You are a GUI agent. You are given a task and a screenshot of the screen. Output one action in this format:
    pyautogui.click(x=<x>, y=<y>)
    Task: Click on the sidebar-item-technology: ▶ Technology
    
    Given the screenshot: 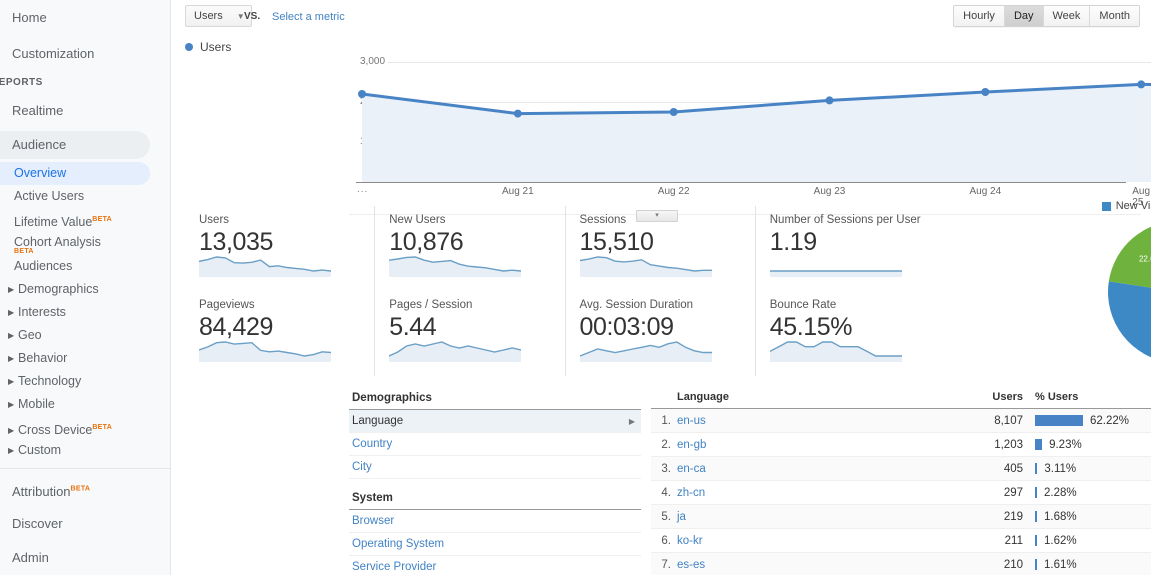 What is the action you would take?
    pyautogui.click(x=85, y=381)
    